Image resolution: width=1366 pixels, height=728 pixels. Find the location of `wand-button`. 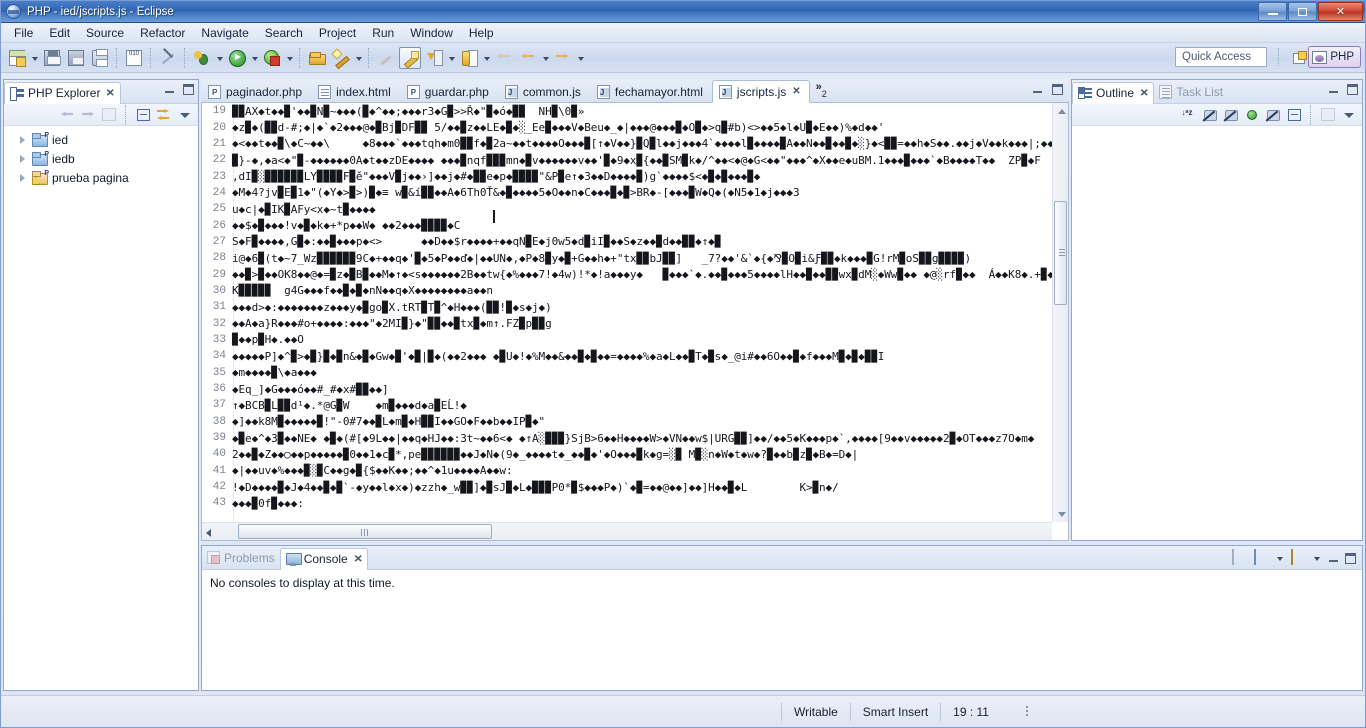

wand-button is located at coordinates (341, 58).